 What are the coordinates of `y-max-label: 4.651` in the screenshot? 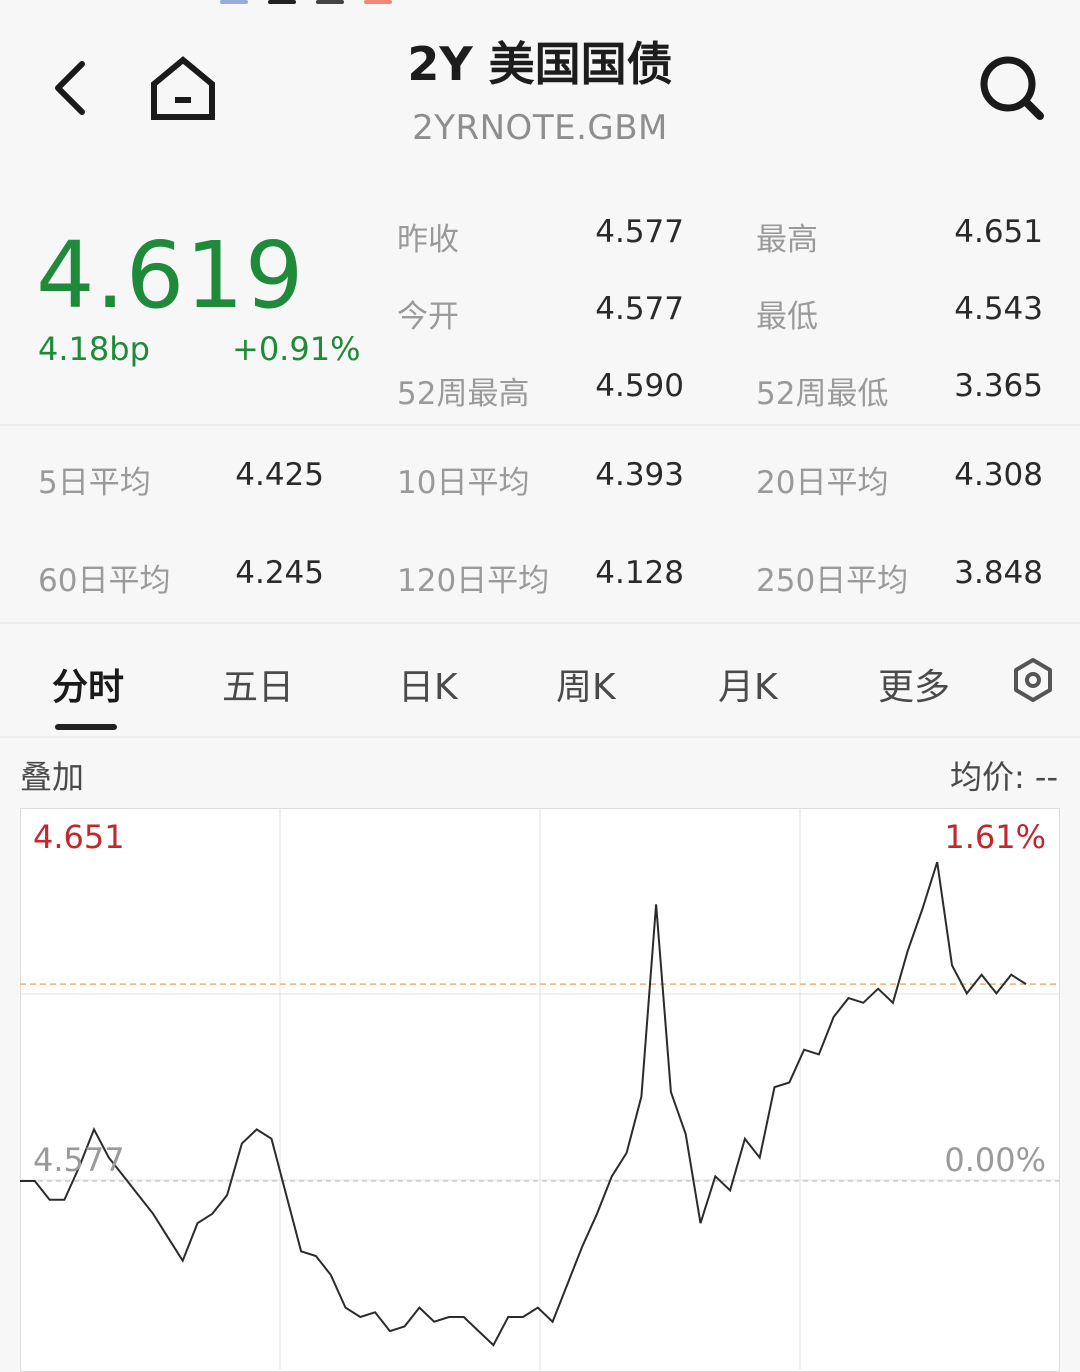 It's located at (79, 837).